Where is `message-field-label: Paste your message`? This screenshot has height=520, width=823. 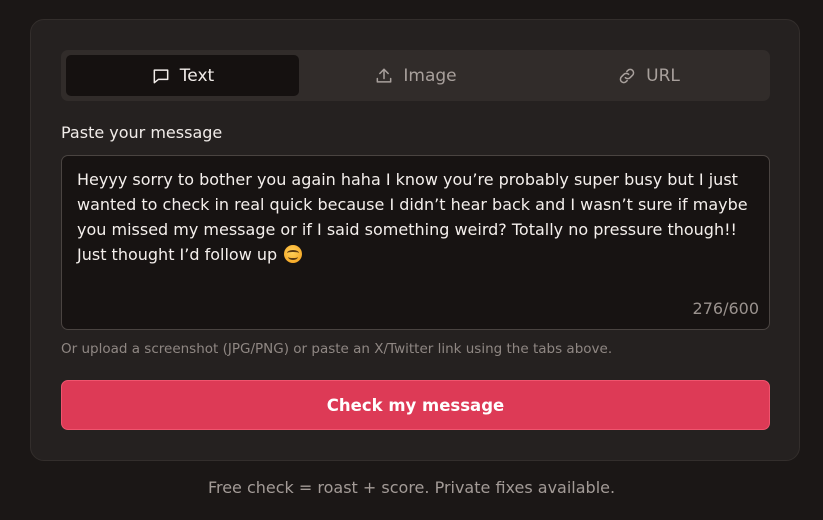
message-field-label: Paste your message is located at coordinates (142, 132).